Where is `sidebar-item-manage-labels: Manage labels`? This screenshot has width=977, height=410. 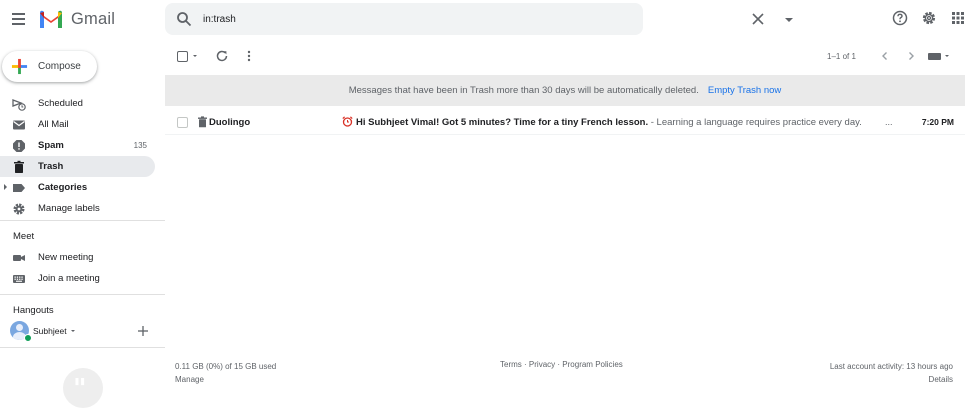
sidebar-item-manage-labels: Manage labels is located at coordinates (77, 208).